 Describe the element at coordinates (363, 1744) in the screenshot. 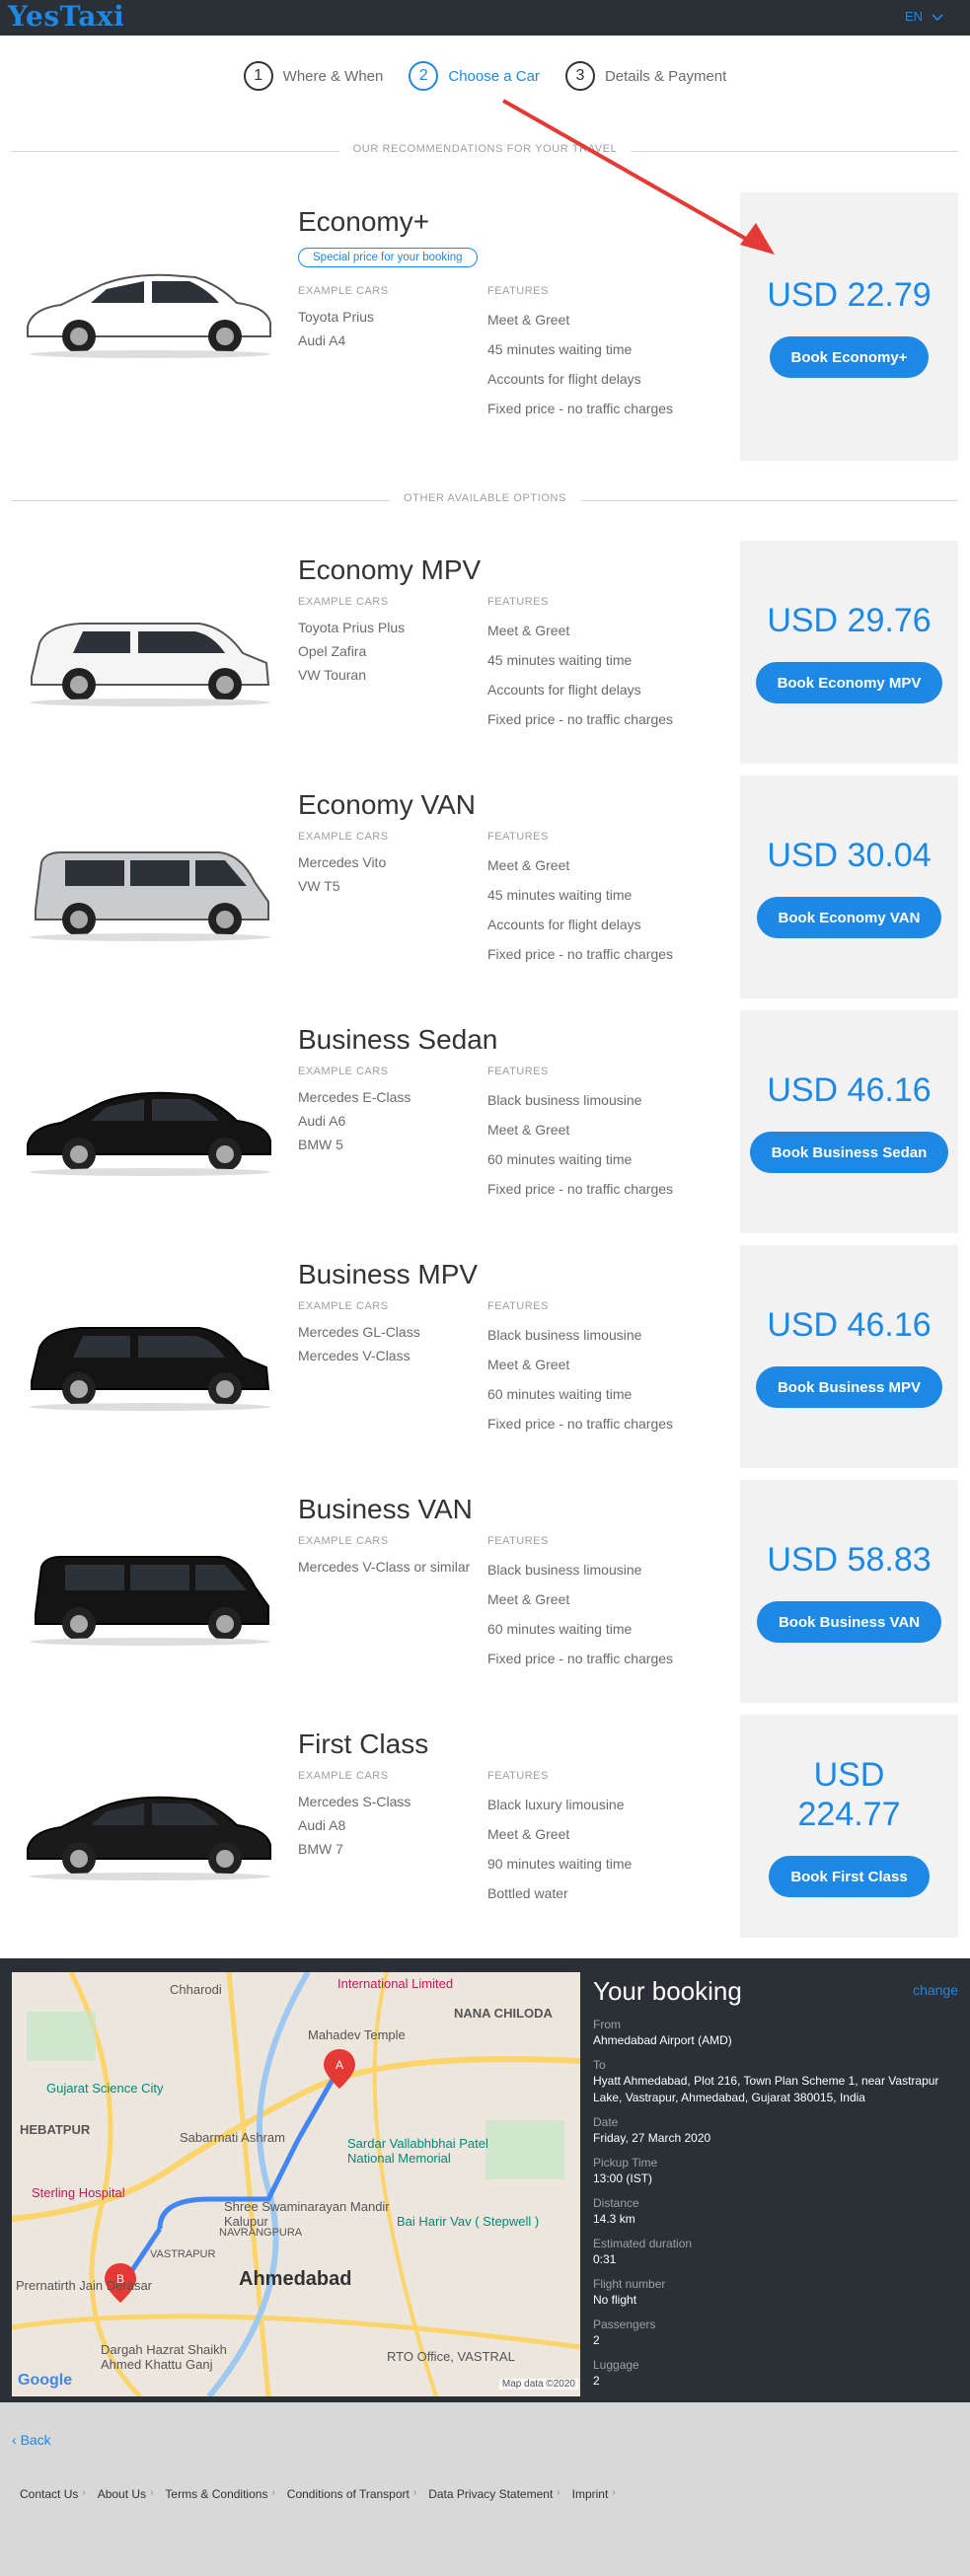

I see `car-title: First Class` at that location.